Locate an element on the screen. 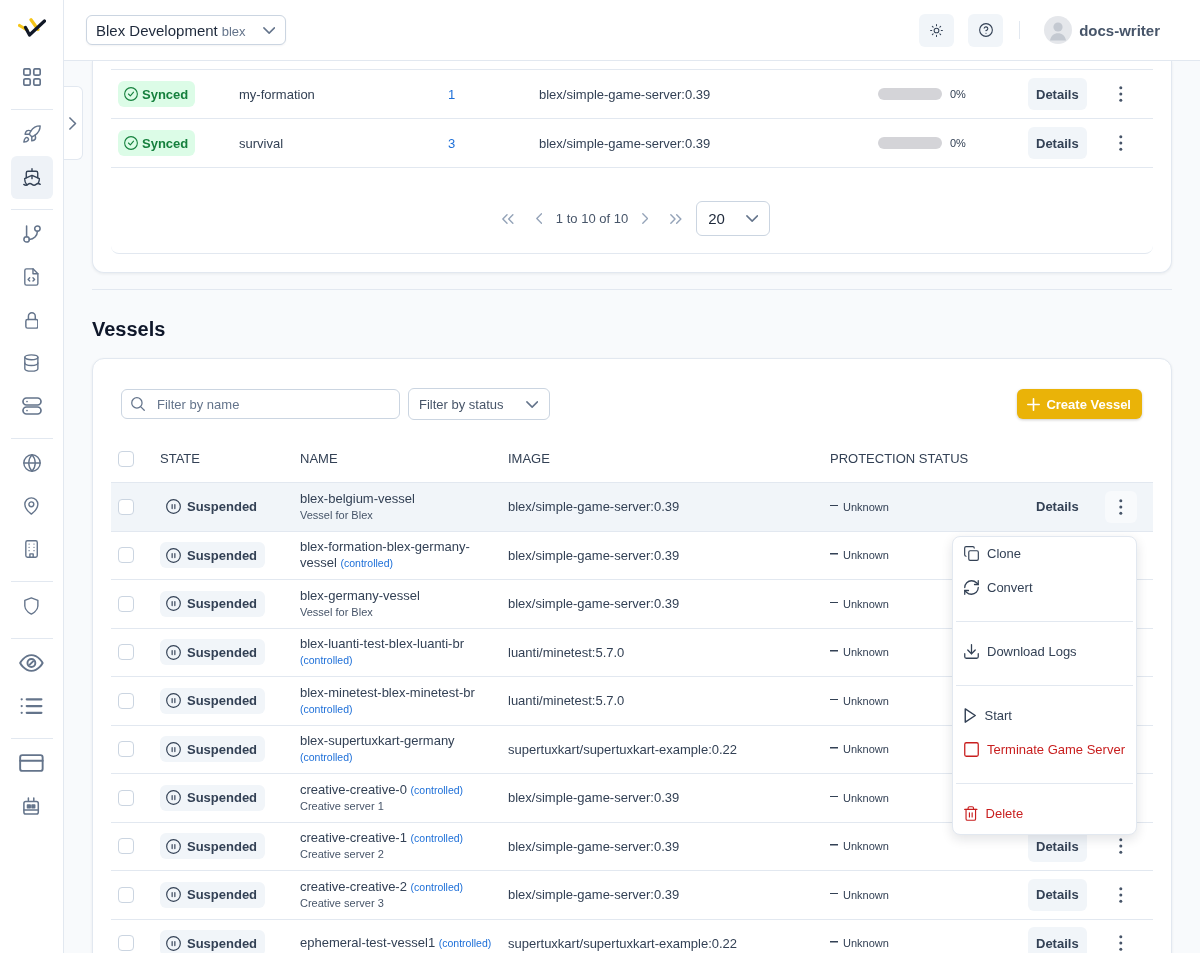 This screenshot has height=953, width=1200. item-name: survival is located at coordinates (261, 143).